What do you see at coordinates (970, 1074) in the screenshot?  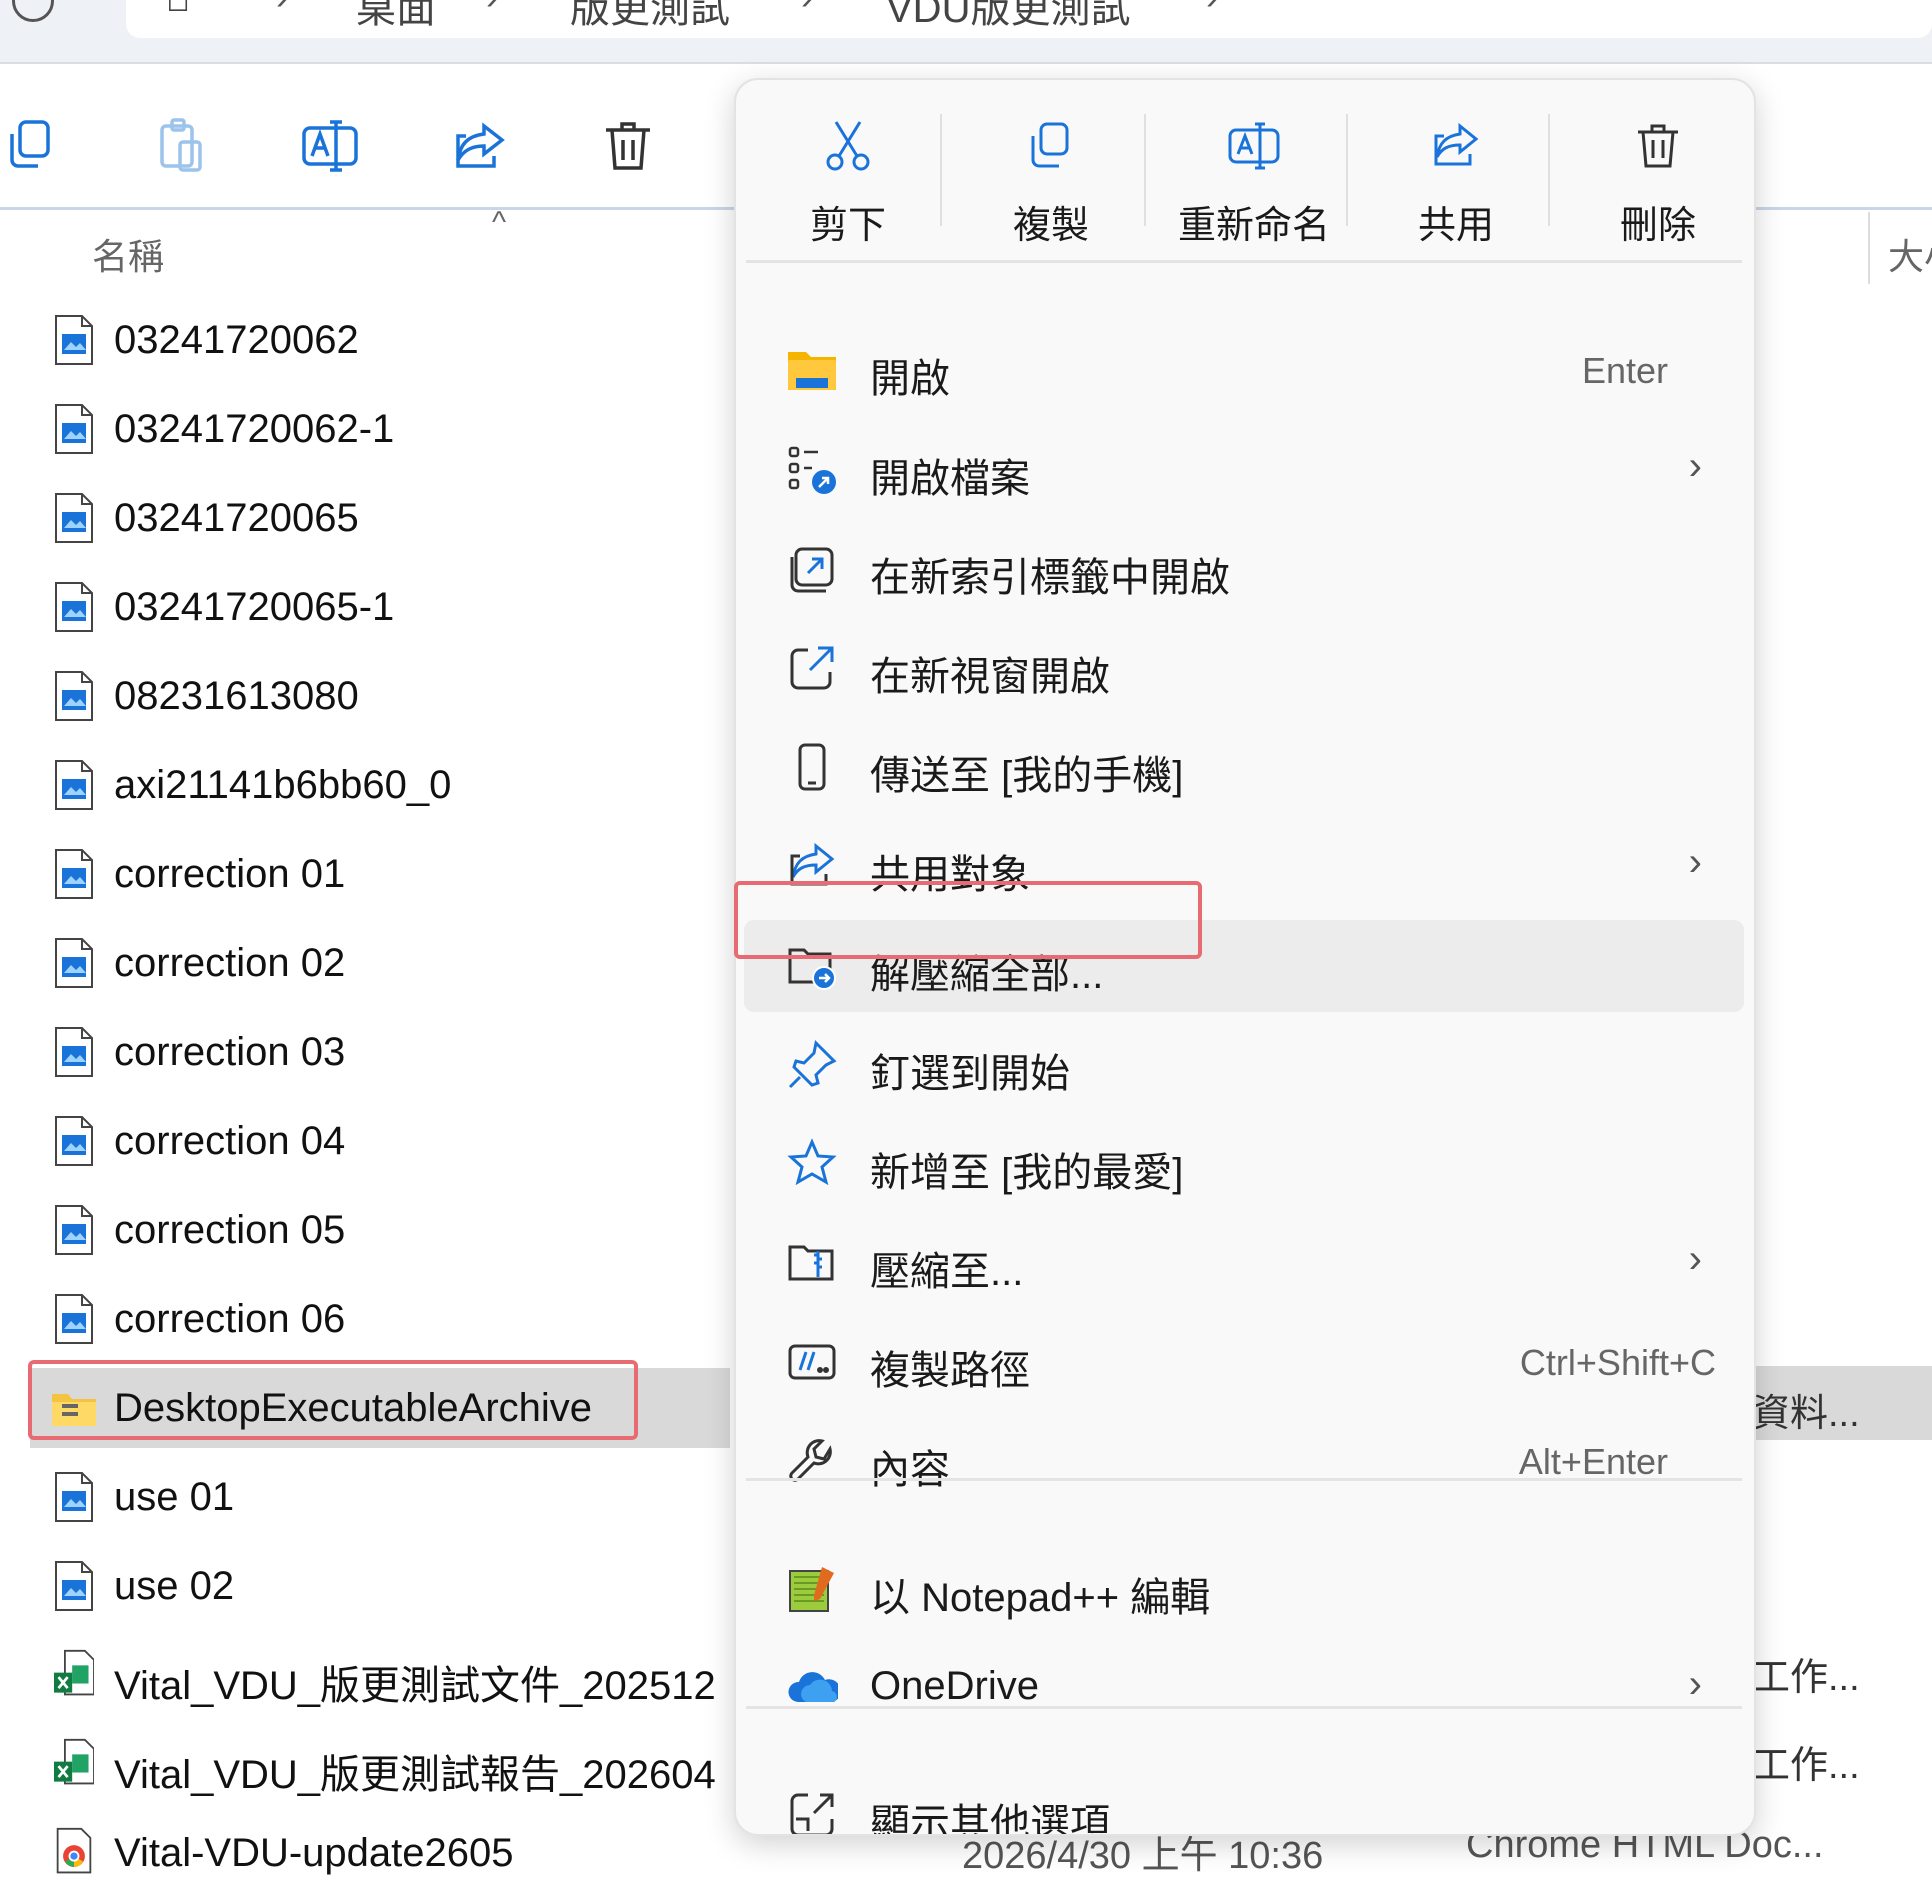 I see `menu-item-label: 釘選到開始` at bounding box center [970, 1074].